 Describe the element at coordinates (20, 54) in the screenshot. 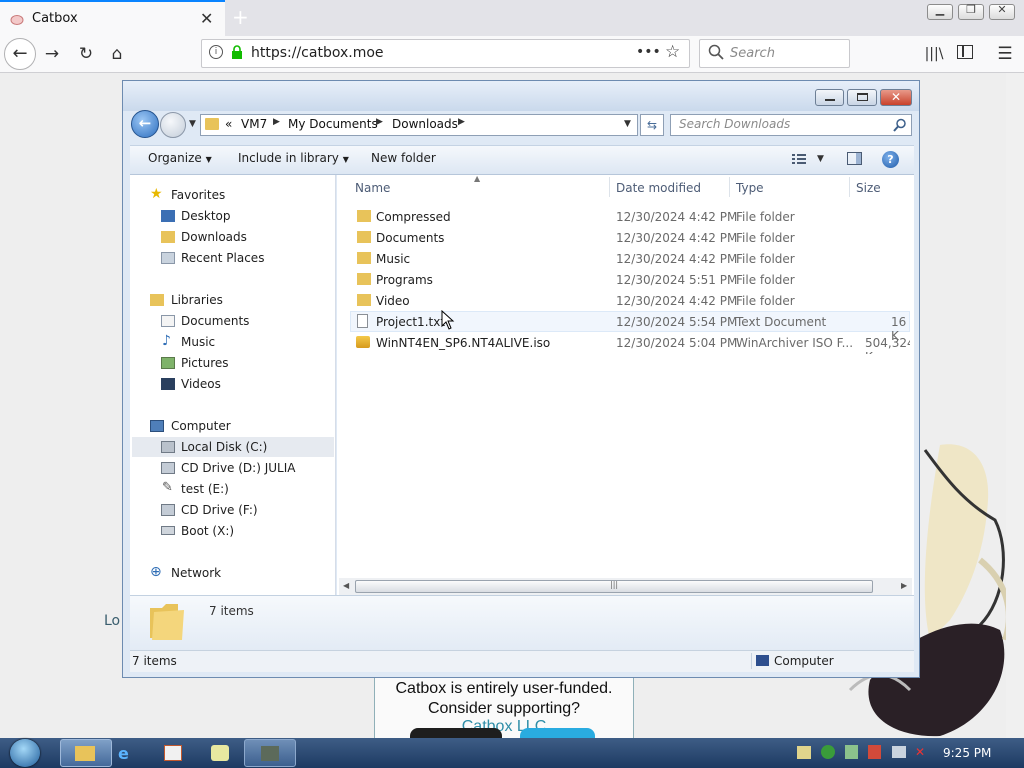

I see `back-button: ←` at that location.